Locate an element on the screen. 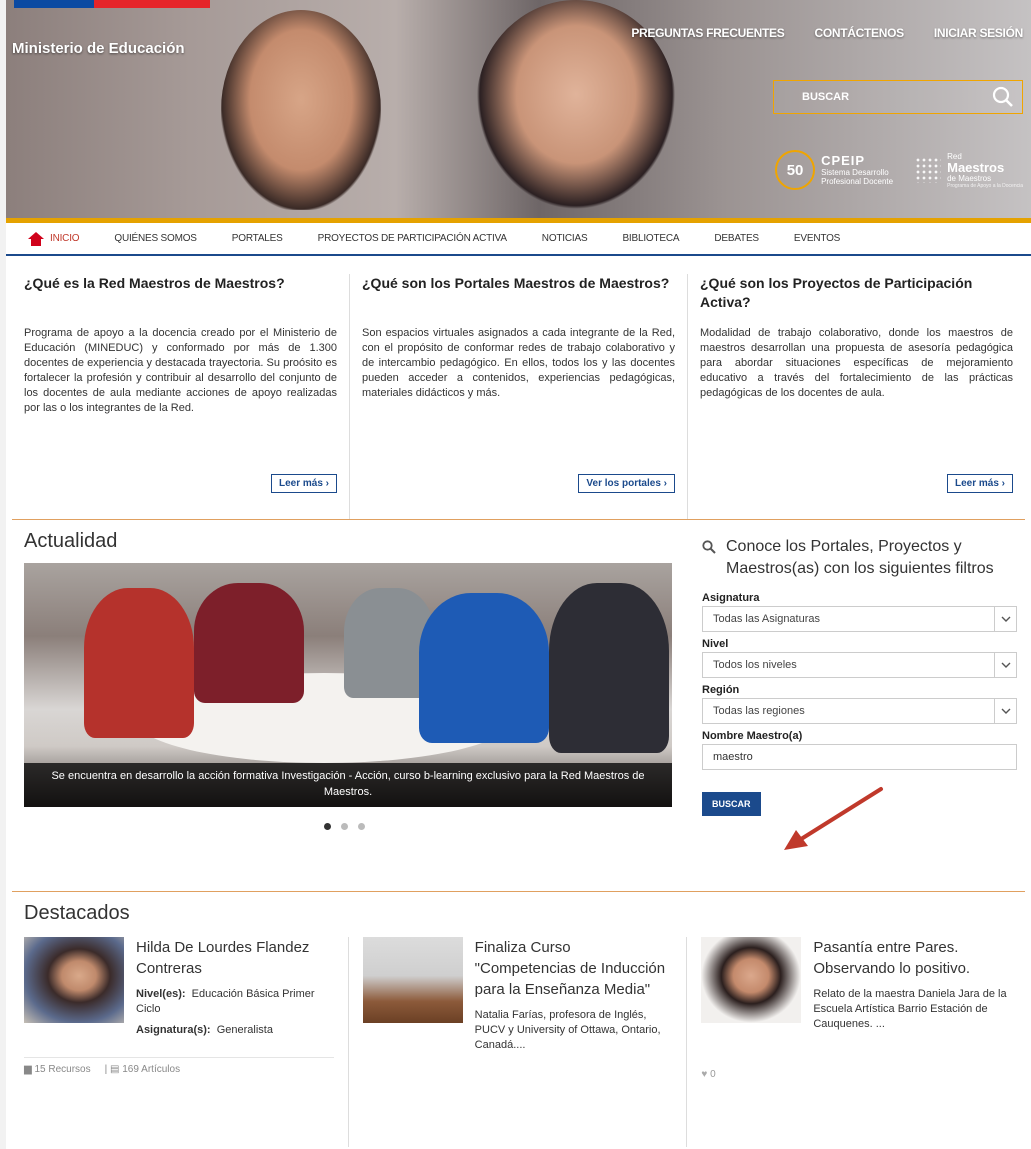 The height and width of the screenshot is (1149, 1031). actualidad-title: Actualidad is located at coordinates (71, 541).